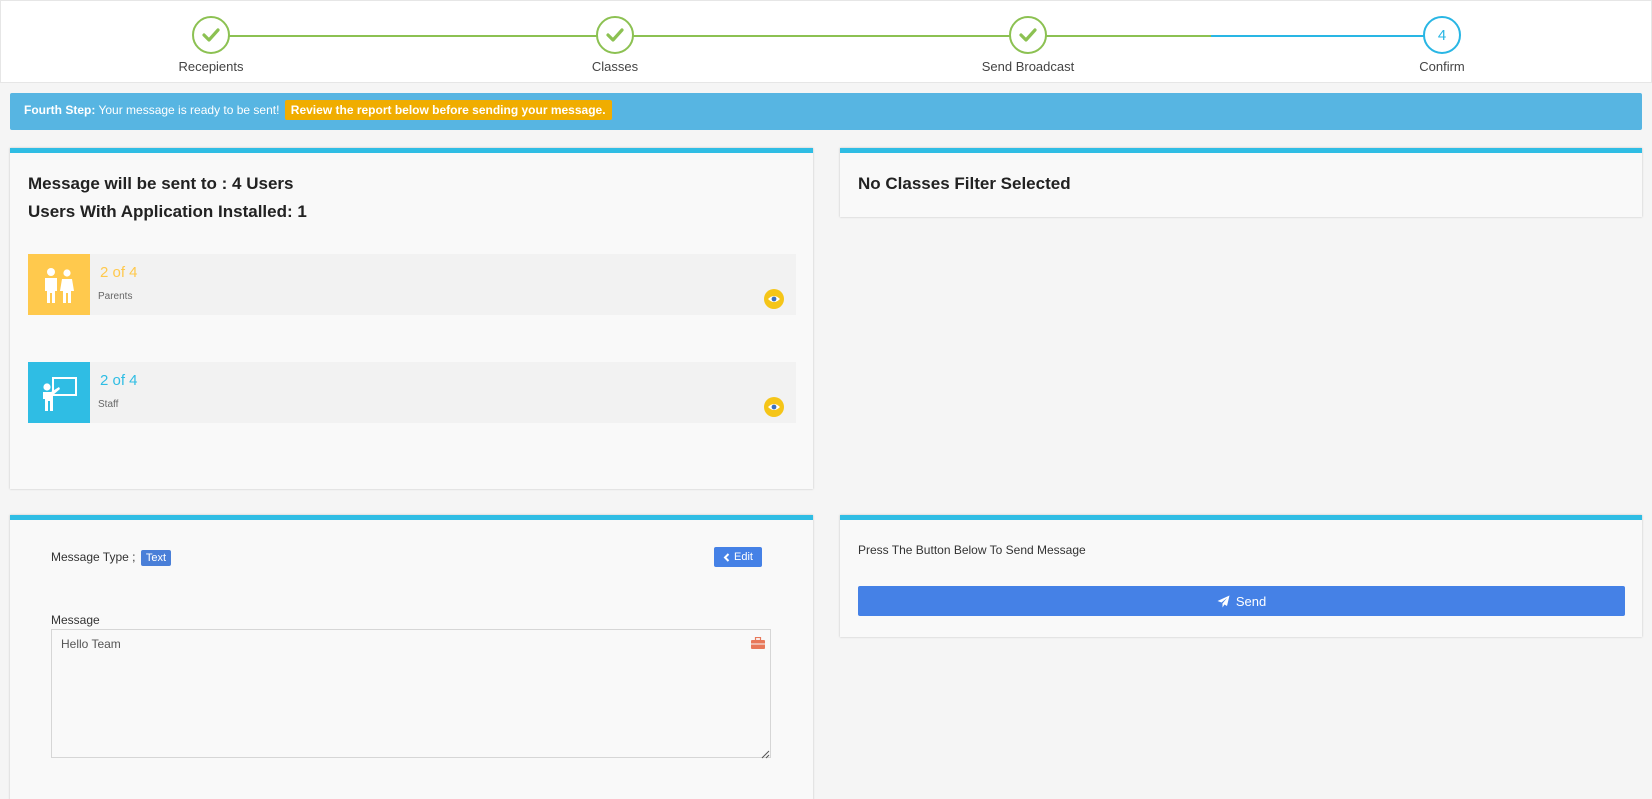 The image size is (1652, 799). I want to click on staff-label: Staff, so click(108, 404).